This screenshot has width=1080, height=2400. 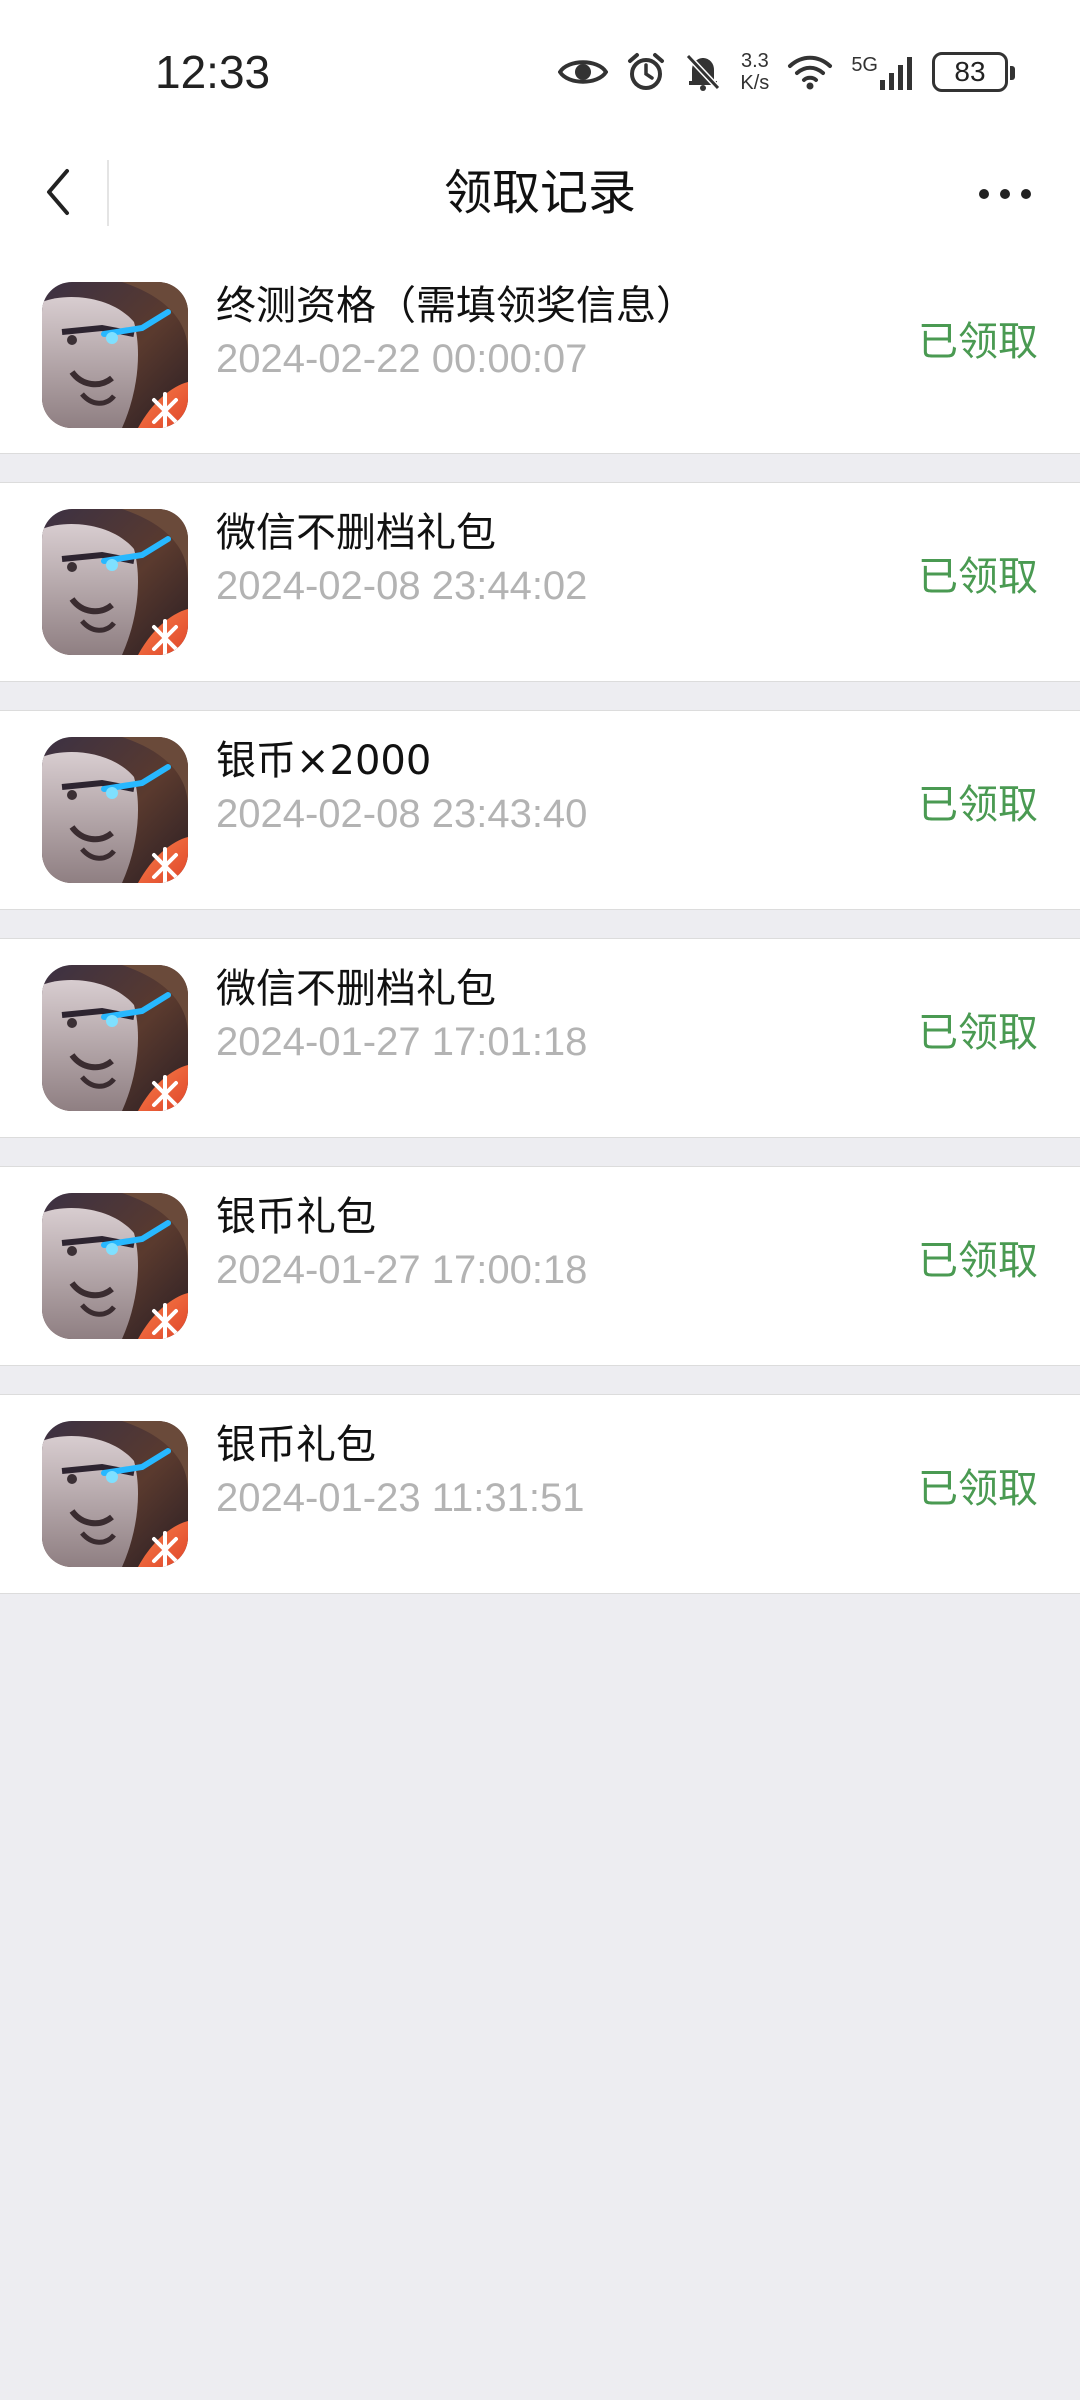 What do you see at coordinates (754, 61) in the screenshot?
I see `net-speed-value: 3.3` at bounding box center [754, 61].